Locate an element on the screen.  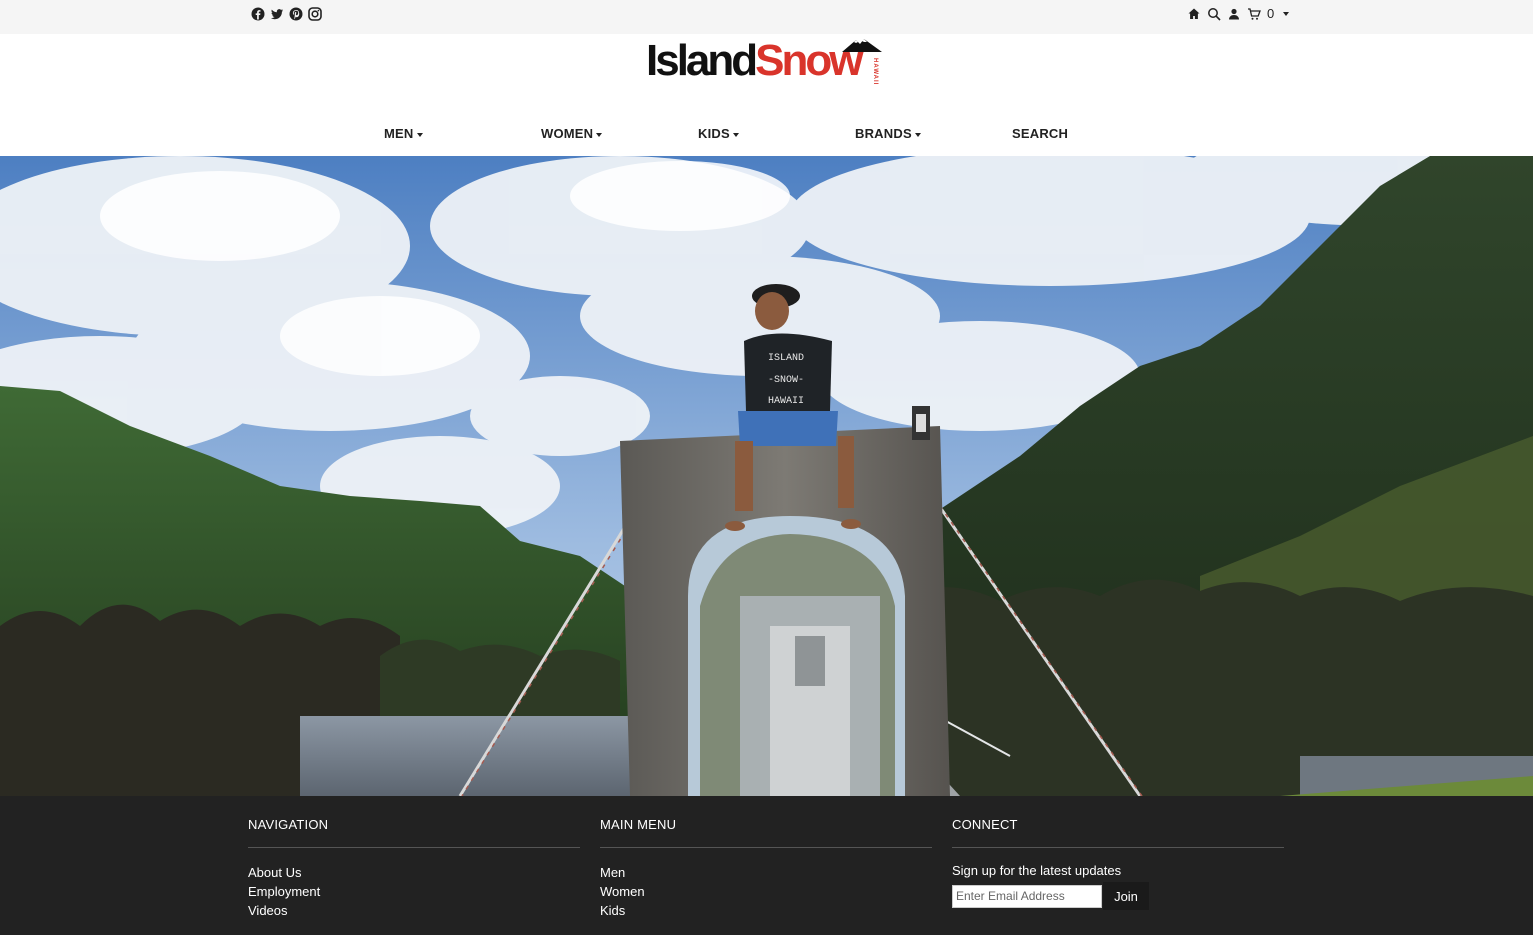
nav-item-men: MEN is located at coordinates (403, 133).